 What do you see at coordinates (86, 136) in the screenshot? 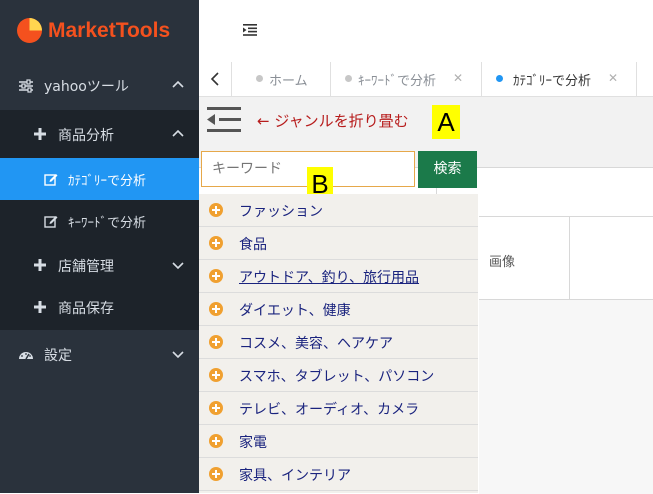
I see `sidebar-item-label: 商品分析` at bounding box center [86, 136].